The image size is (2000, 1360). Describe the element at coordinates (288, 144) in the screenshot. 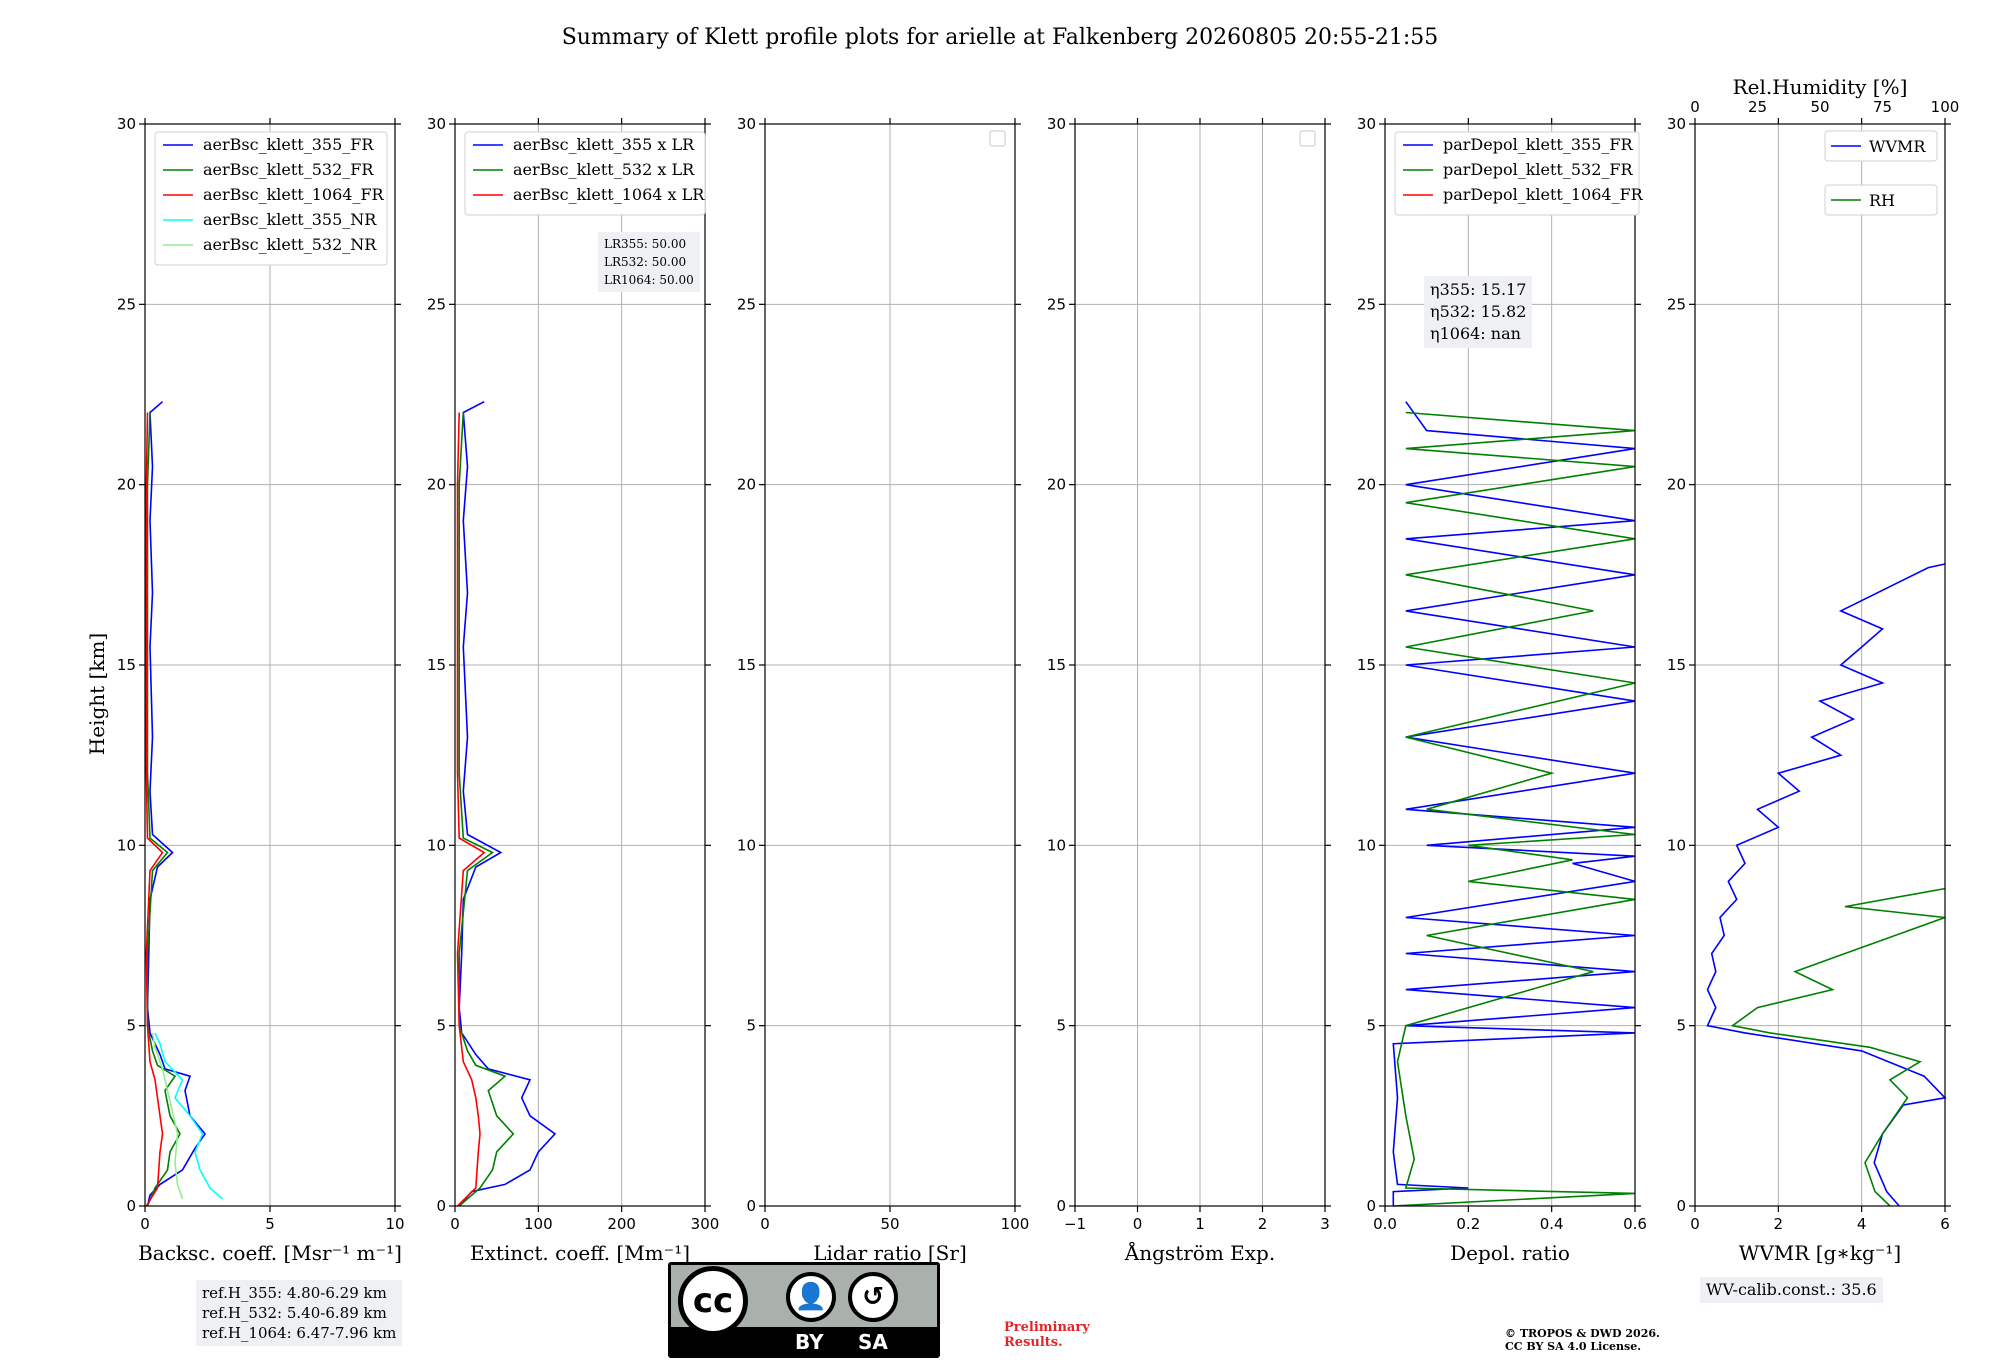

I see `legend-entry: aerBsc_klett_355_FR` at that location.